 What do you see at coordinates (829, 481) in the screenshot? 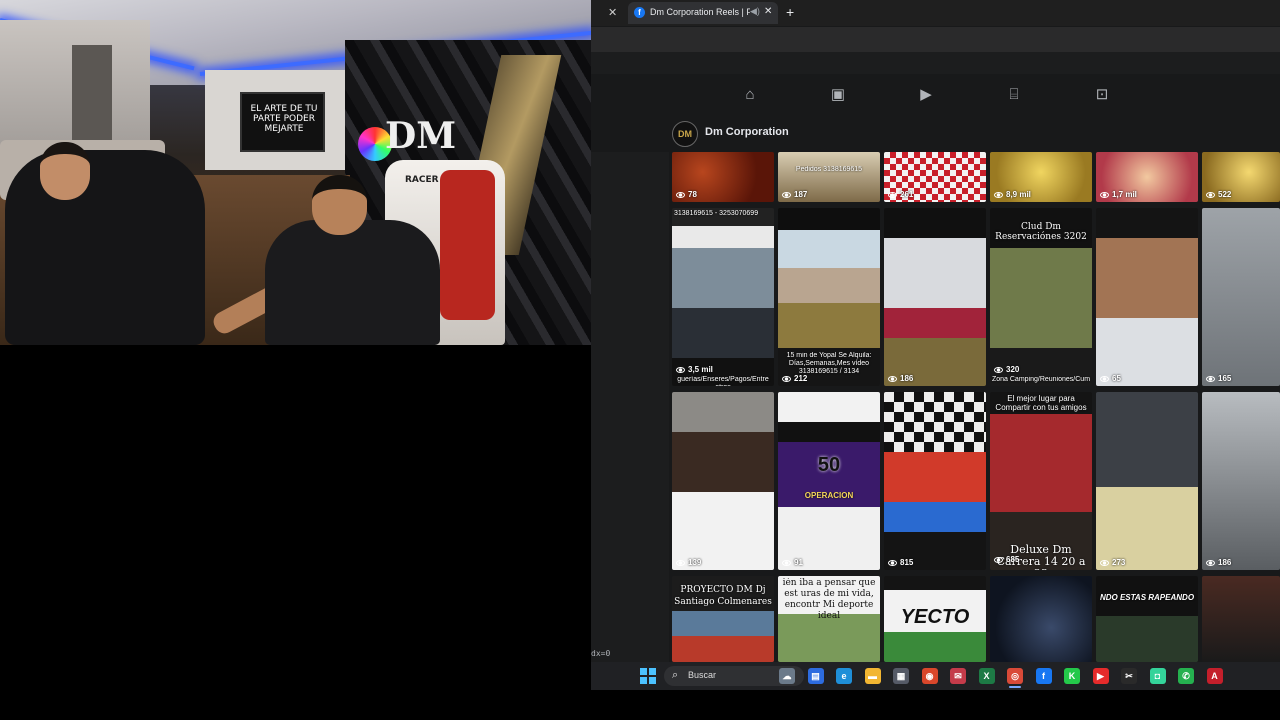
I see `reel-thumbnail: 50 OPERACIÓN 91` at bounding box center [829, 481].